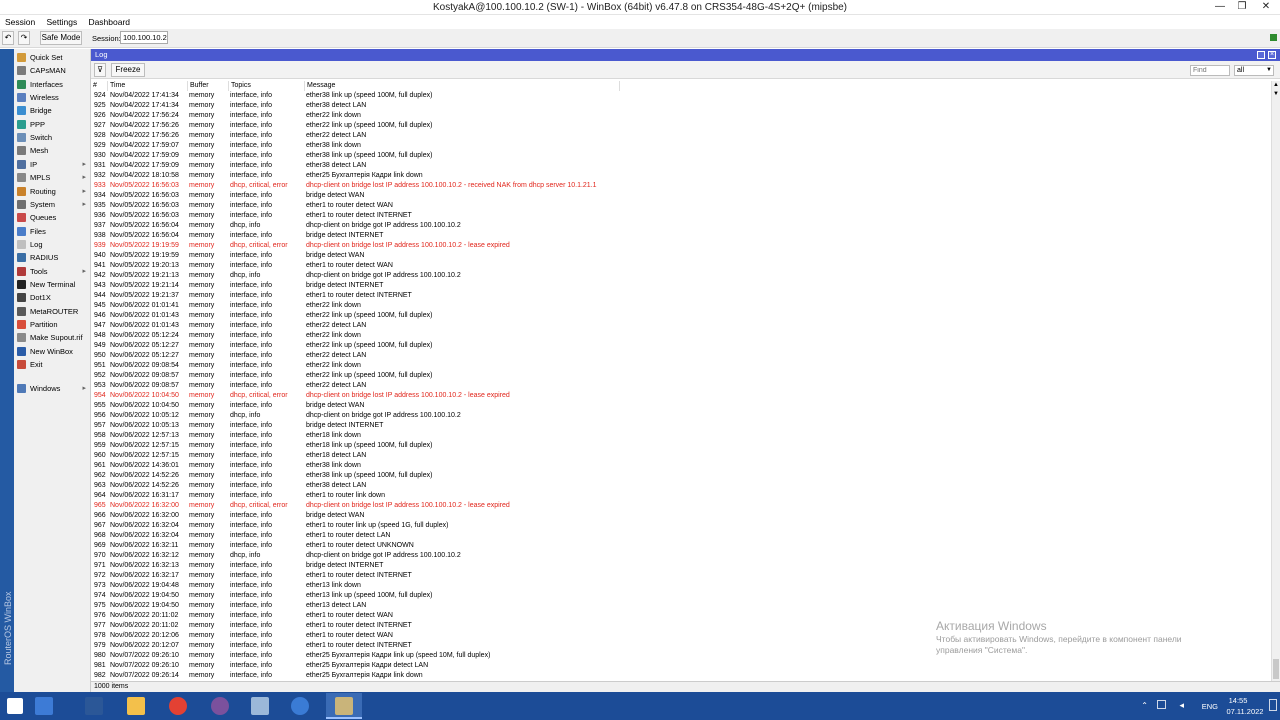  Describe the element at coordinates (148, 86) in the screenshot. I see `col-time: Time` at that location.